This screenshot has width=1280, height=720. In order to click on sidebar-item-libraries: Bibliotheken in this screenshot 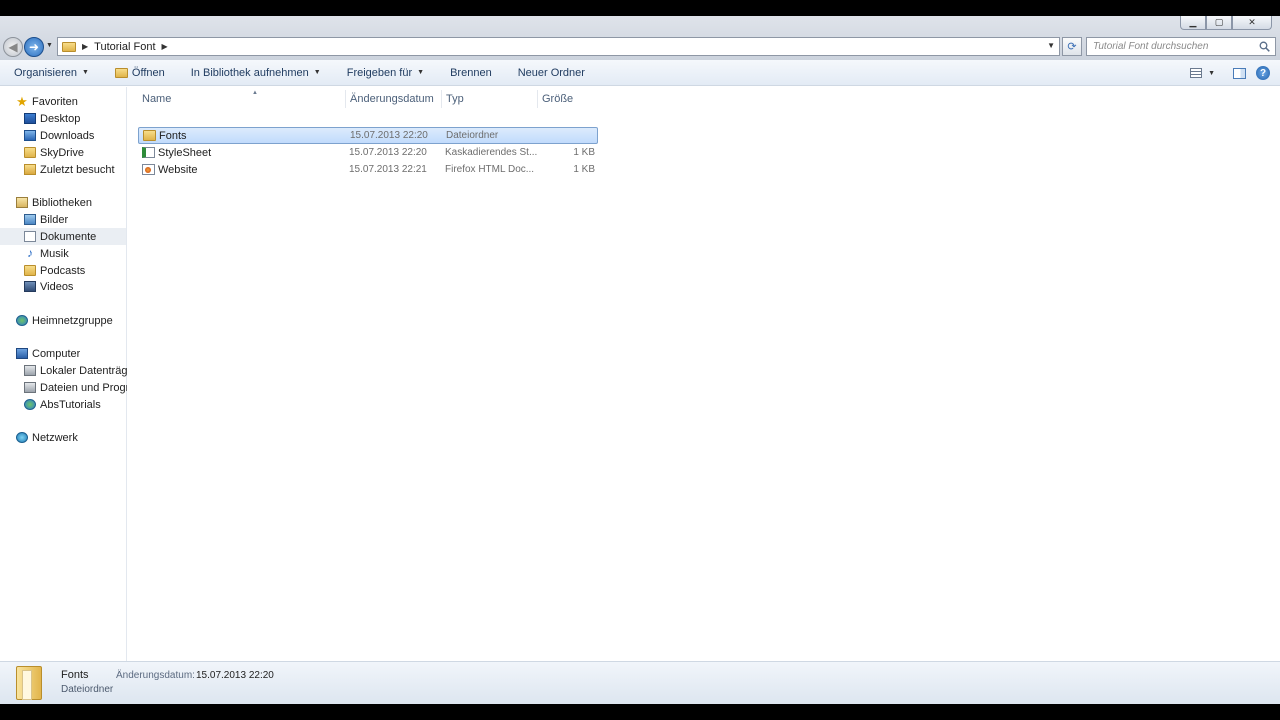, I will do `click(54, 202)`.